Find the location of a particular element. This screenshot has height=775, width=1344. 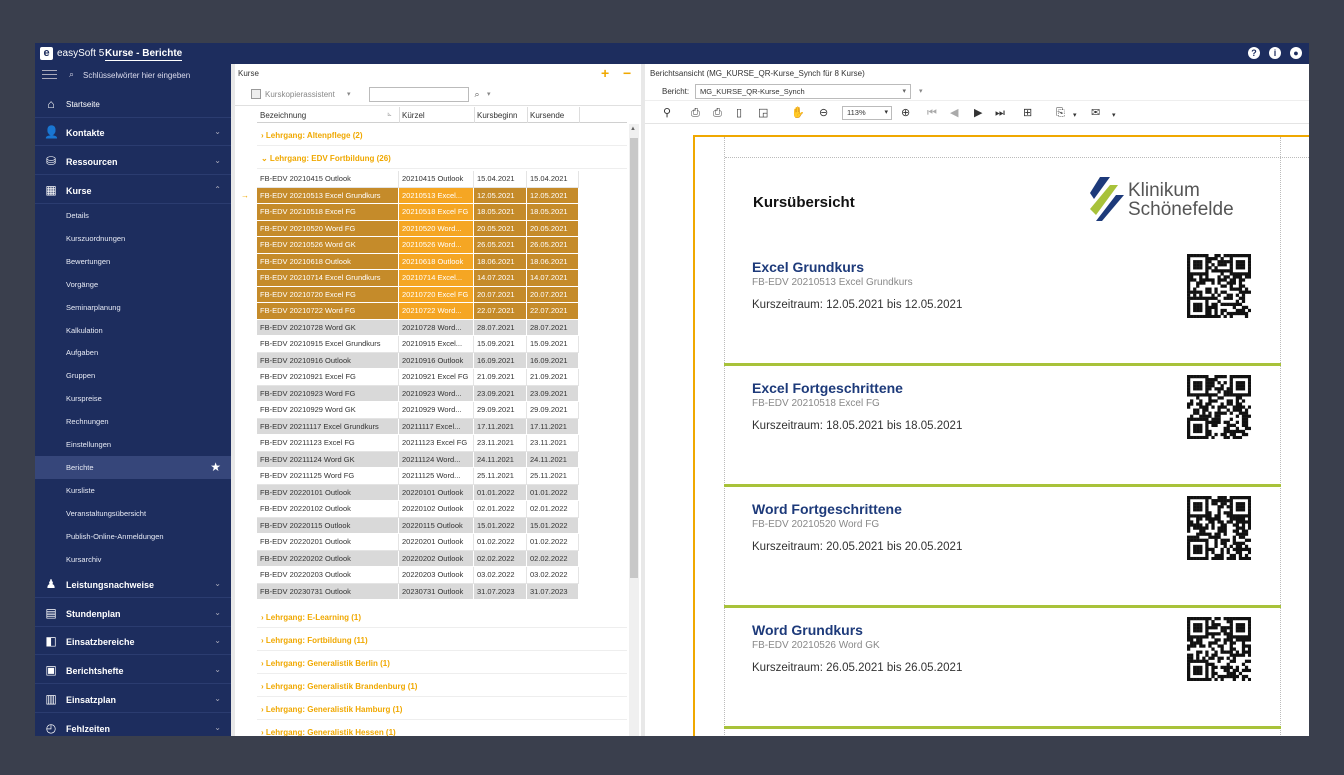

email-icon: ✉ is located at coordinates (1095, 113).